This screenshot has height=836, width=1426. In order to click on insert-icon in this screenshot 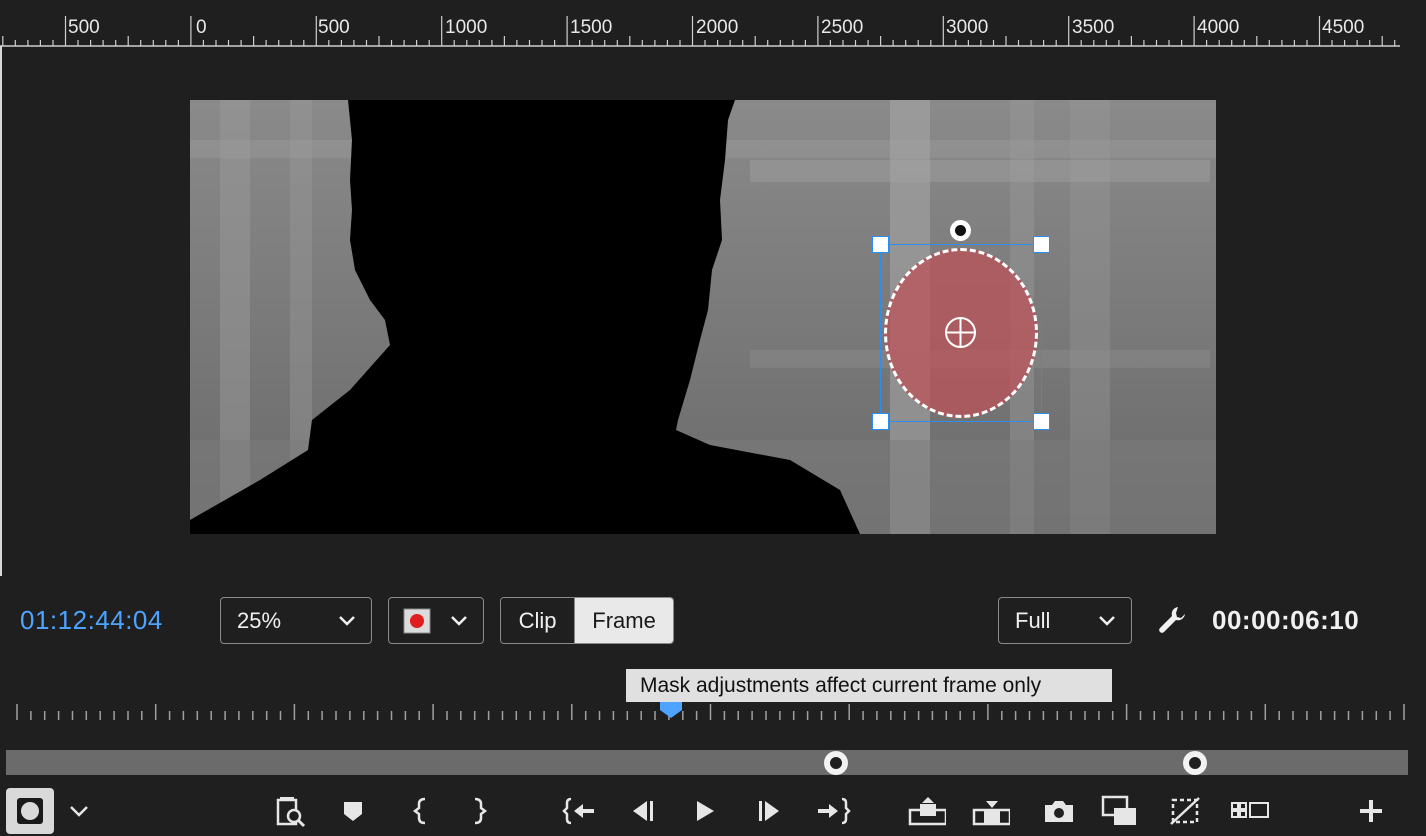, I will do `click(927, 811)`.